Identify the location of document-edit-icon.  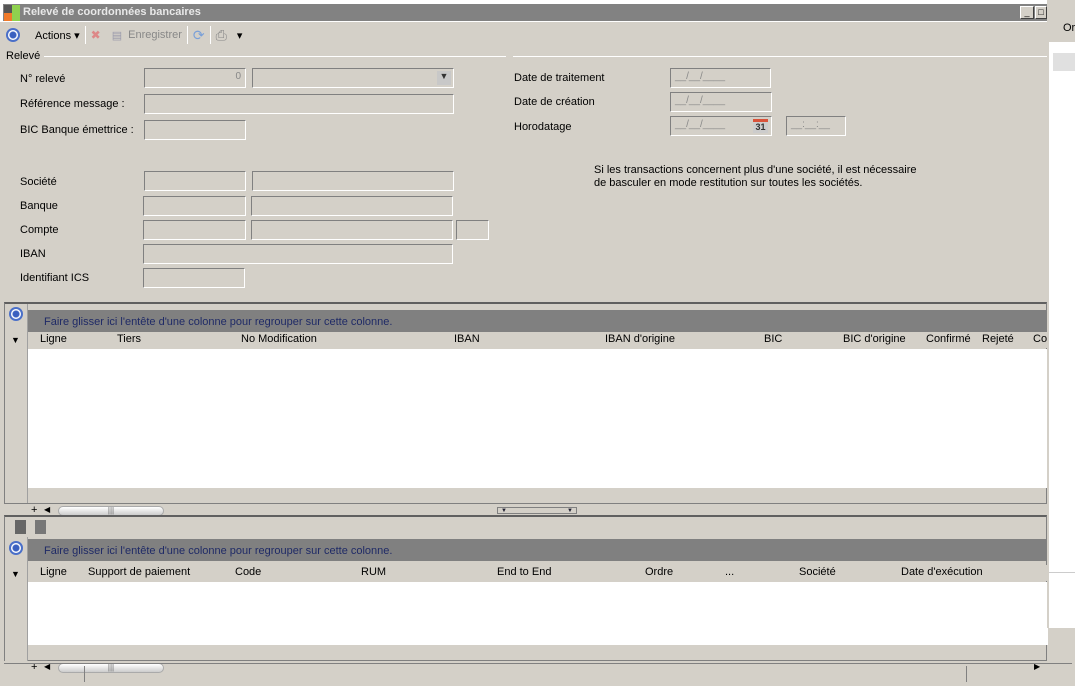
(40, 527).